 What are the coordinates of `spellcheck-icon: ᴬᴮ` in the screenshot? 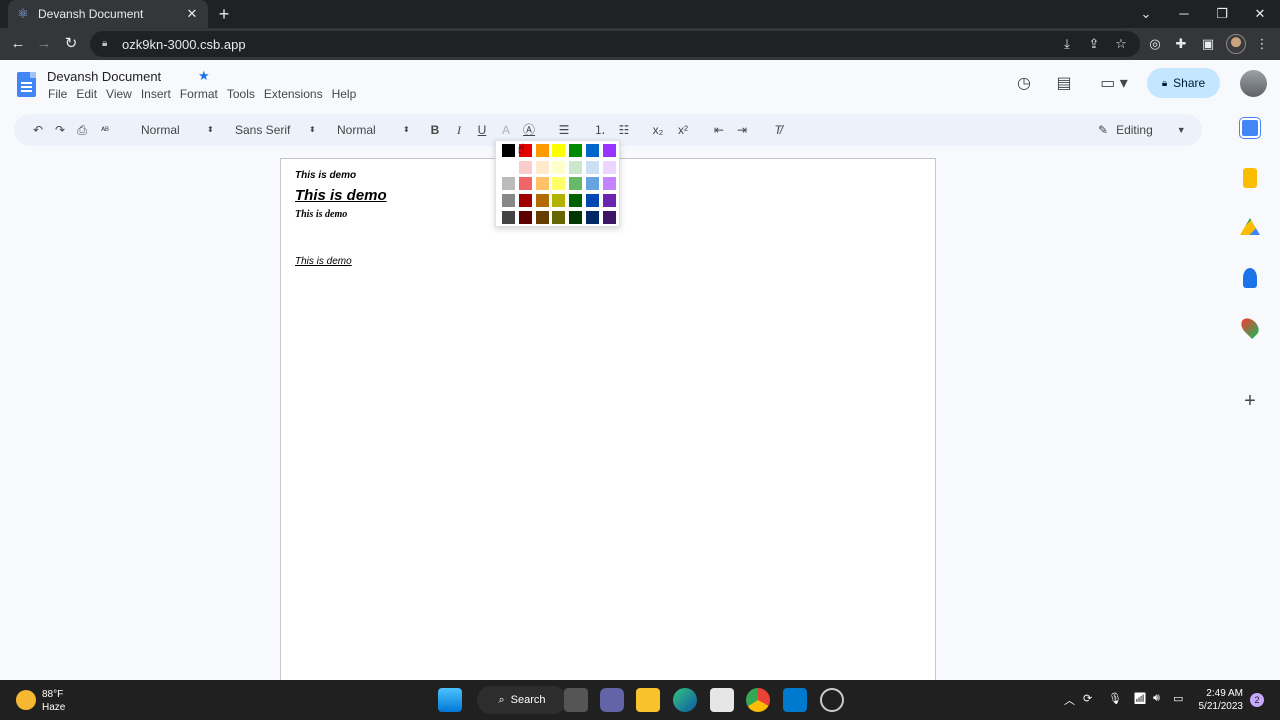 It's located at (105, 130).